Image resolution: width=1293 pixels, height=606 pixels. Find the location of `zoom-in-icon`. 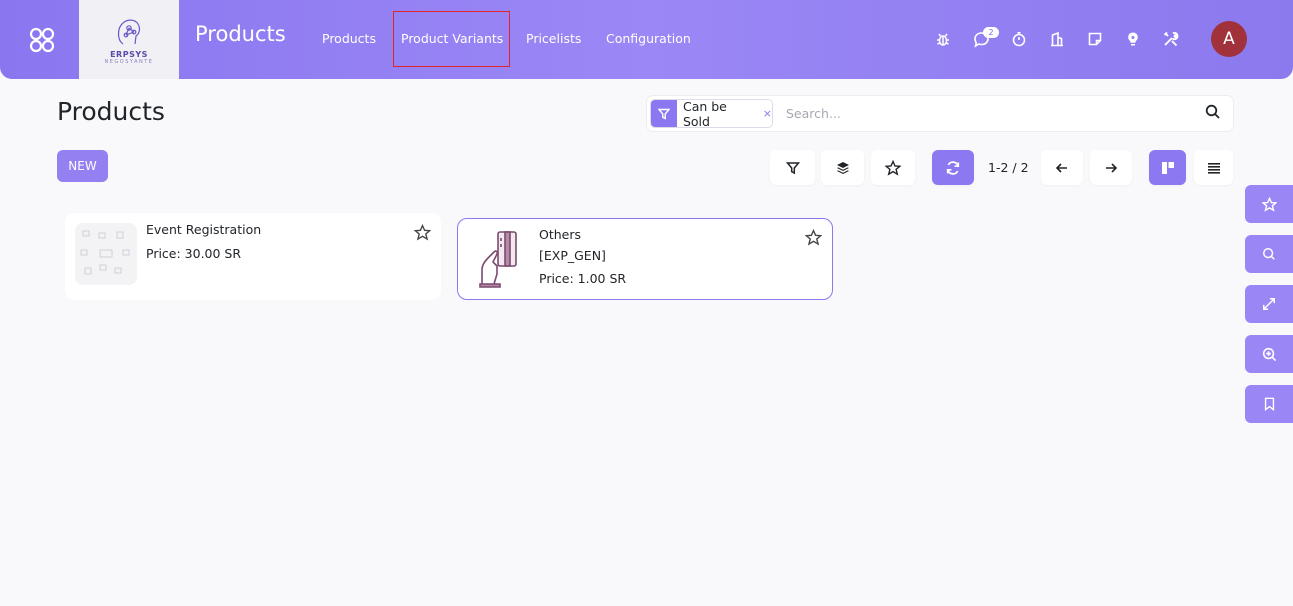

zoom-in-icon is located at coordinates (1269, 354).